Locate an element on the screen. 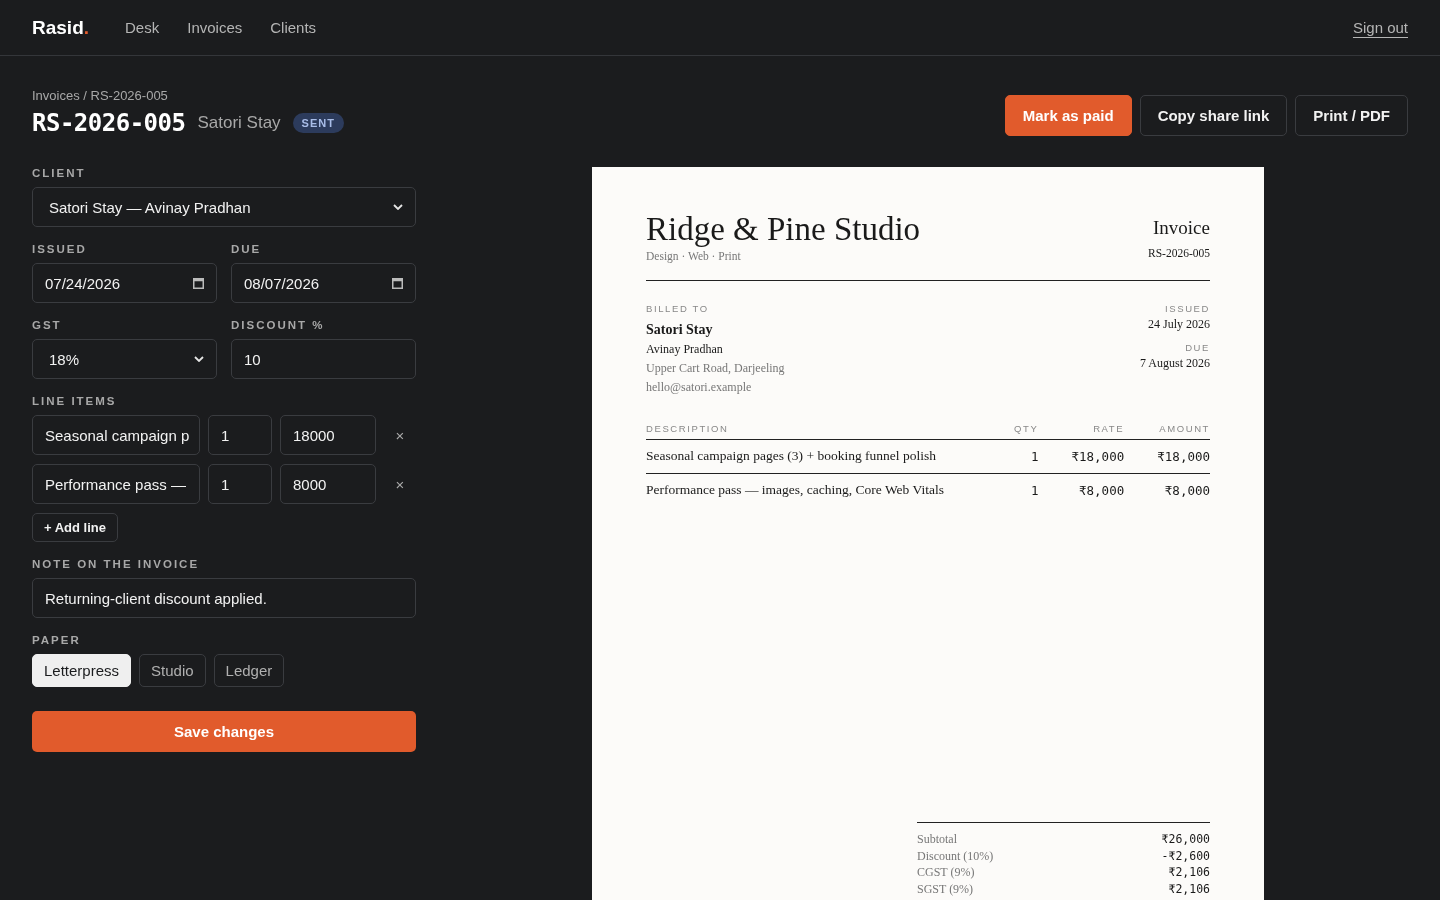  field-label: CLIENT is located at coordinates (59, 173).